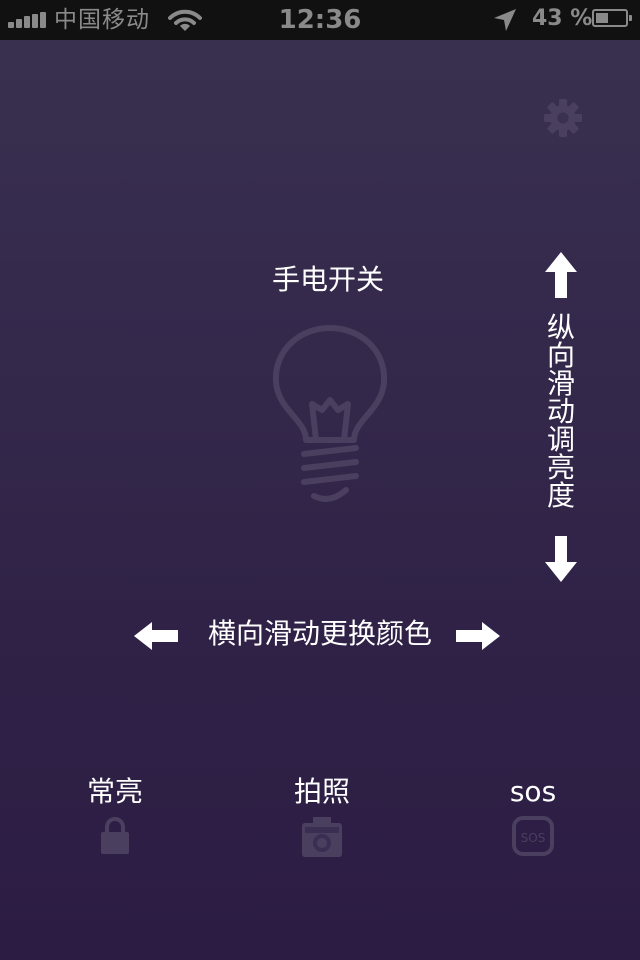 Image resolution: width=640 pixels, height=960 pixels. I want to click on keep-on-button: 常亮, so click(115, 820).